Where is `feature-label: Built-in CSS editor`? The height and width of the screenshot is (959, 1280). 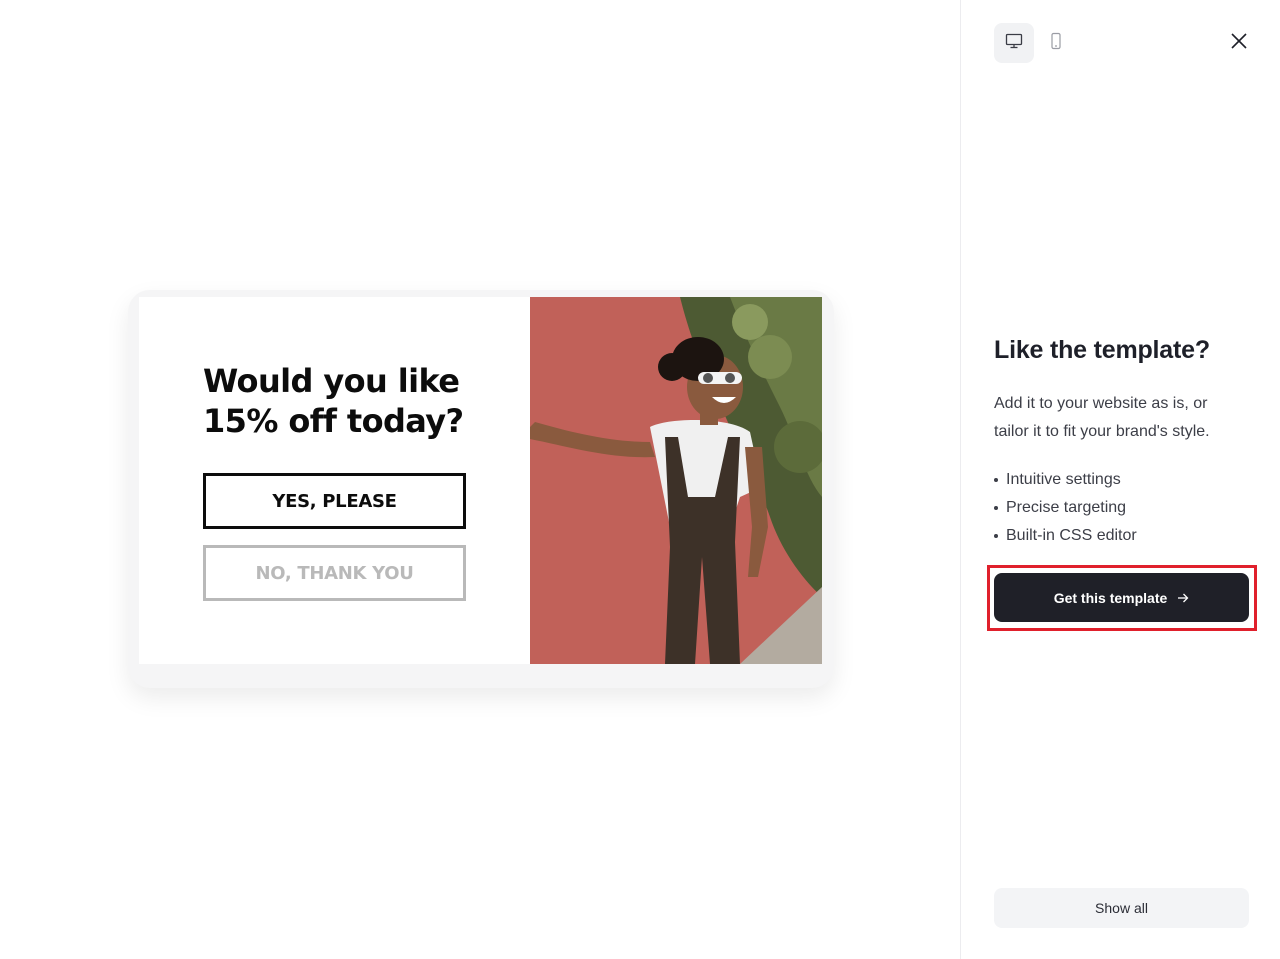 feature-label: Built-in CSS editor is located at coordinates (1071, 535).